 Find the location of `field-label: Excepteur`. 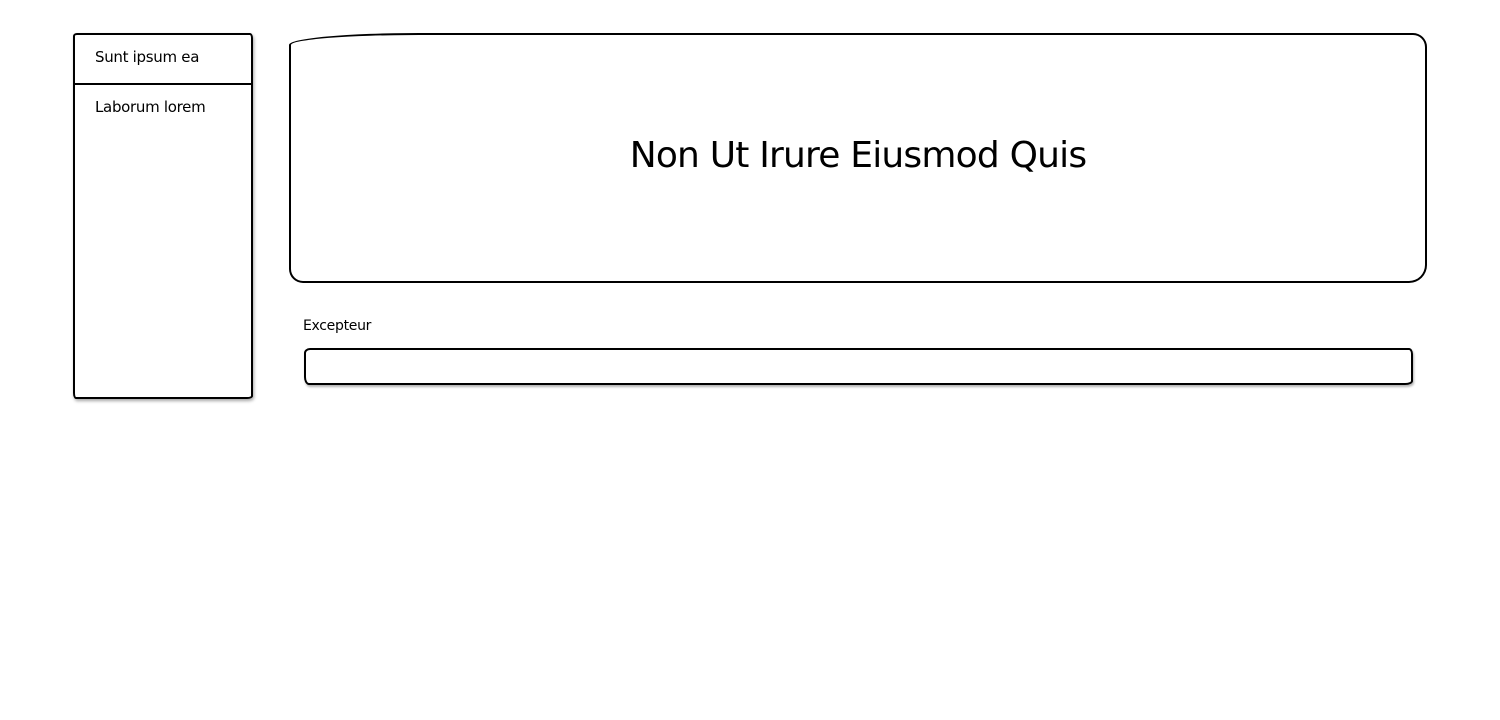

field-label: Excepteur is located at coordinates (337, 326).